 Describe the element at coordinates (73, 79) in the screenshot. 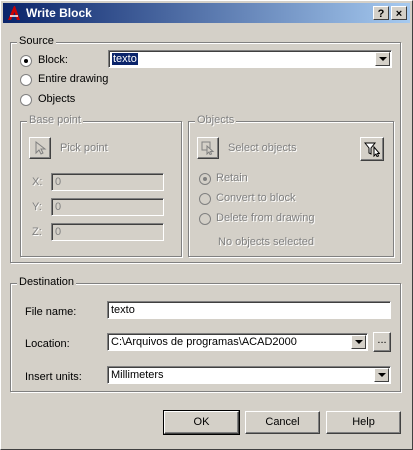

I see `entire-drawing-label: Entire drawing` at that location.